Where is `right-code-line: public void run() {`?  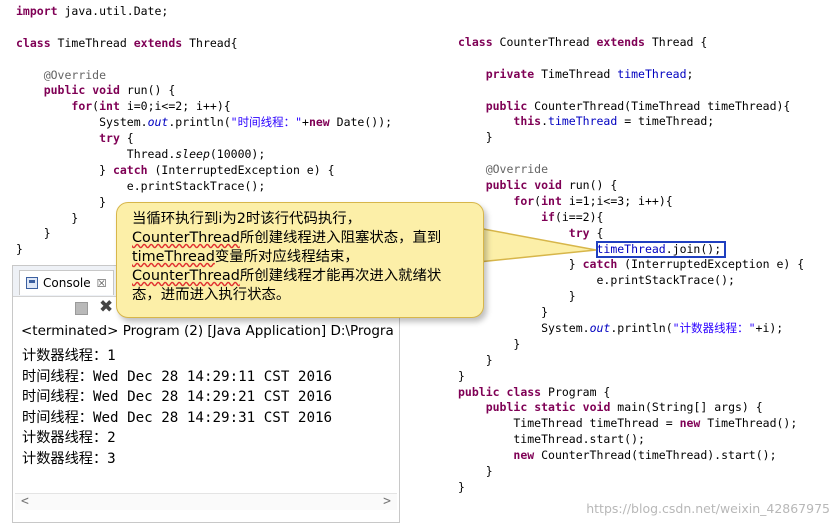 right-code-line: public void run() { is located at coordinates (551, 185).